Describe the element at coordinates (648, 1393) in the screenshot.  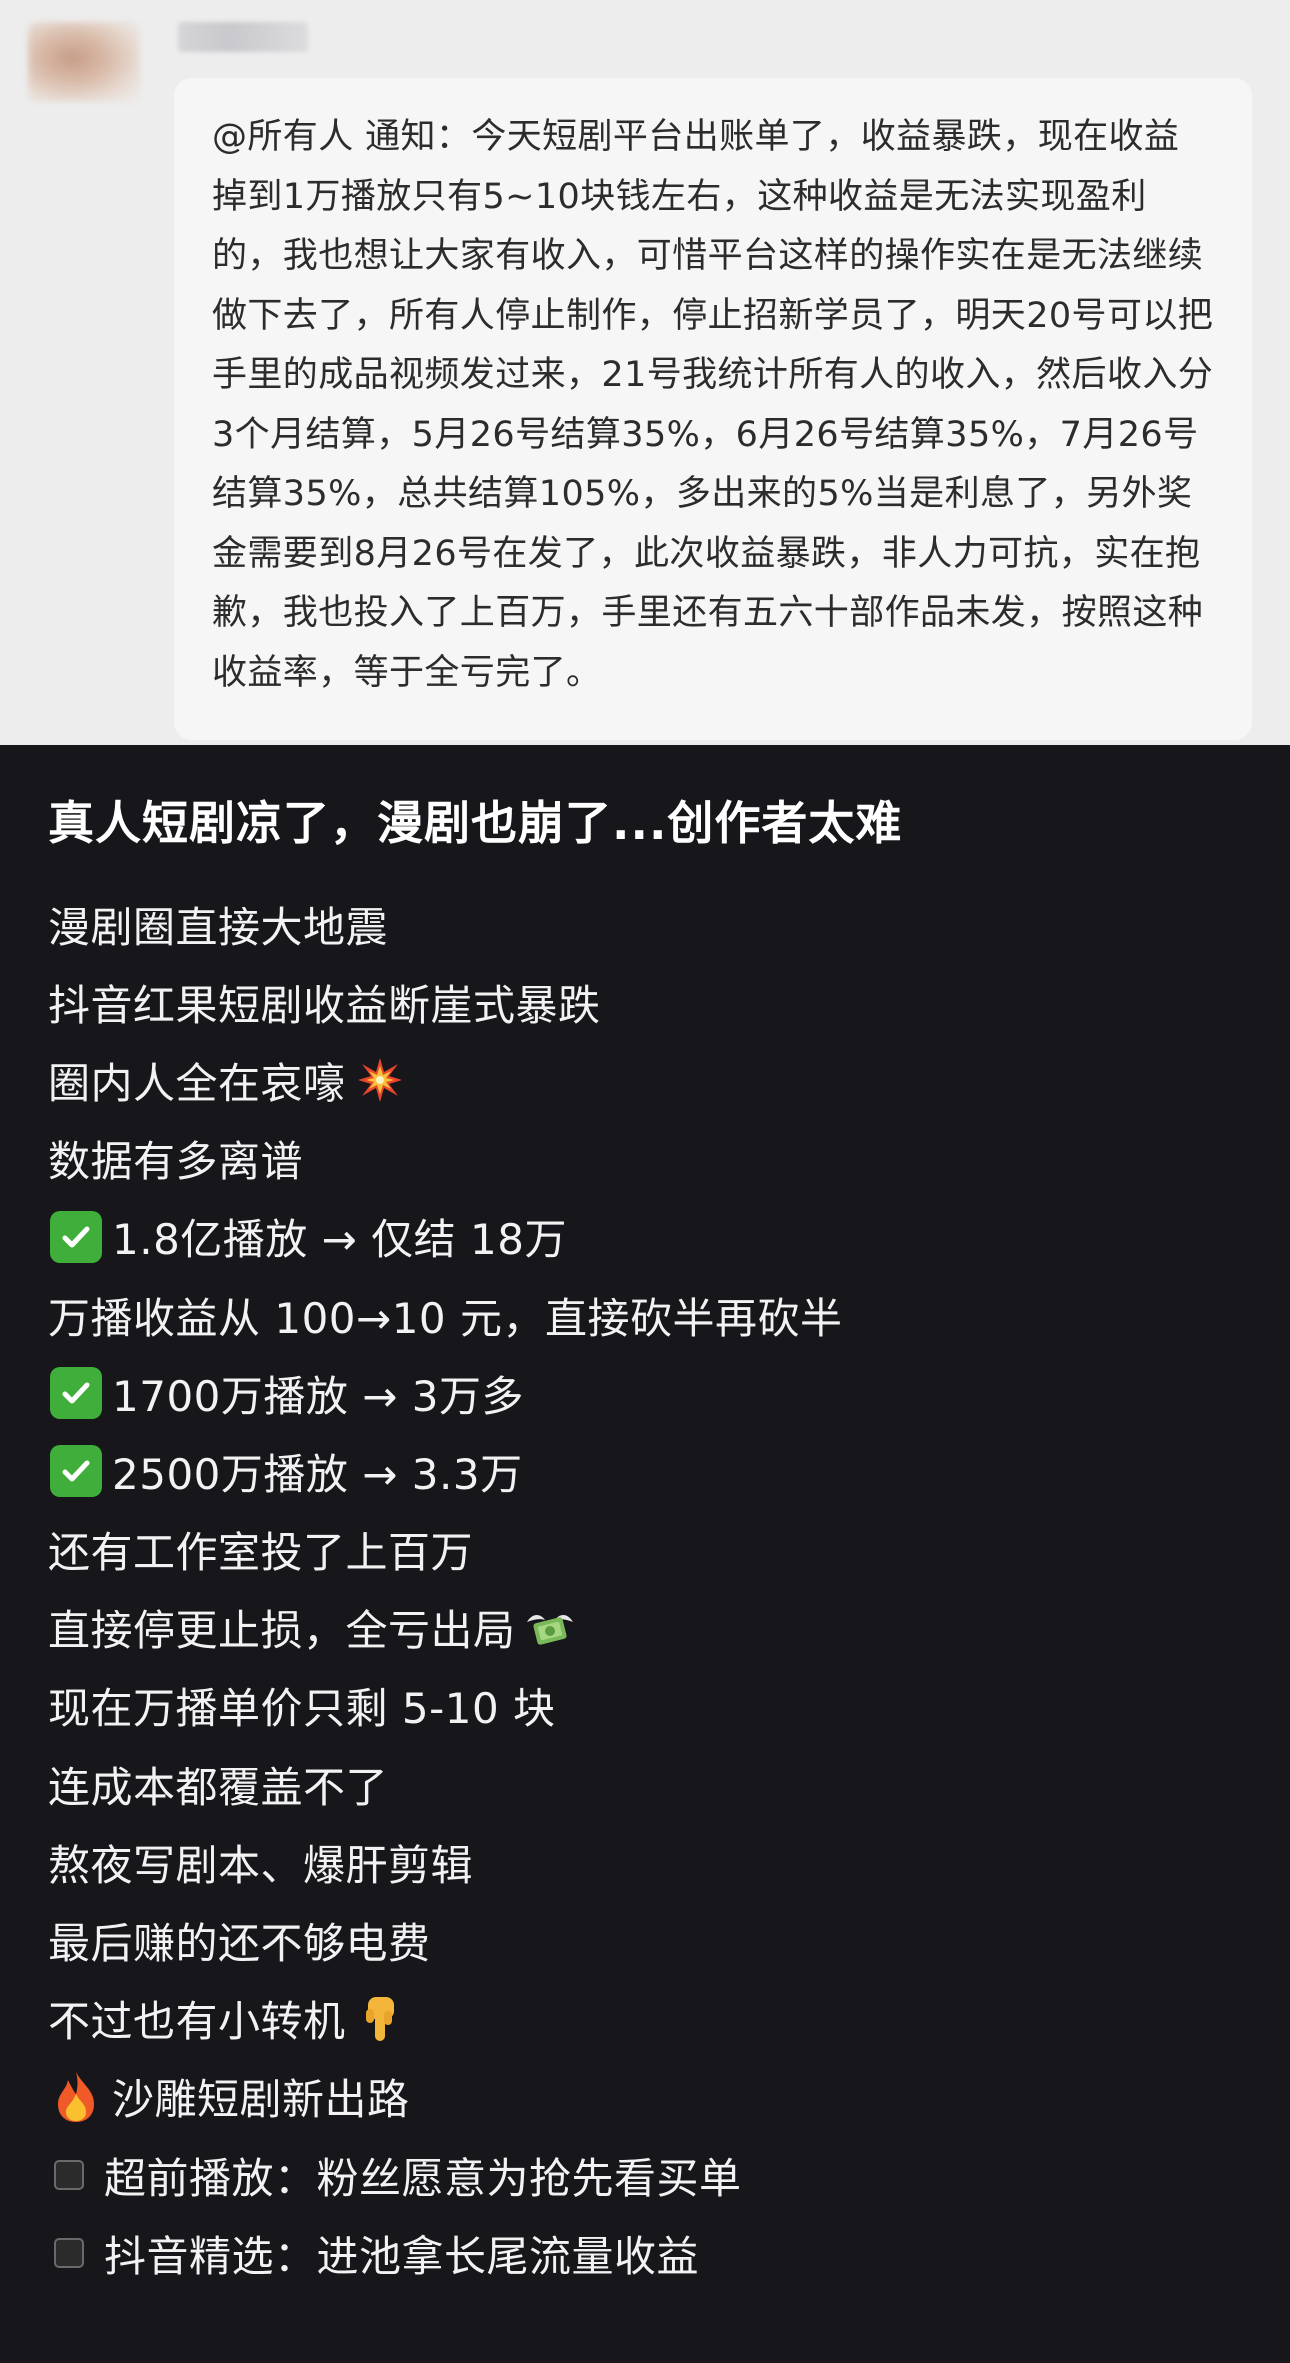
I see `post-line: 1700万播放 → 3万多` at that location.